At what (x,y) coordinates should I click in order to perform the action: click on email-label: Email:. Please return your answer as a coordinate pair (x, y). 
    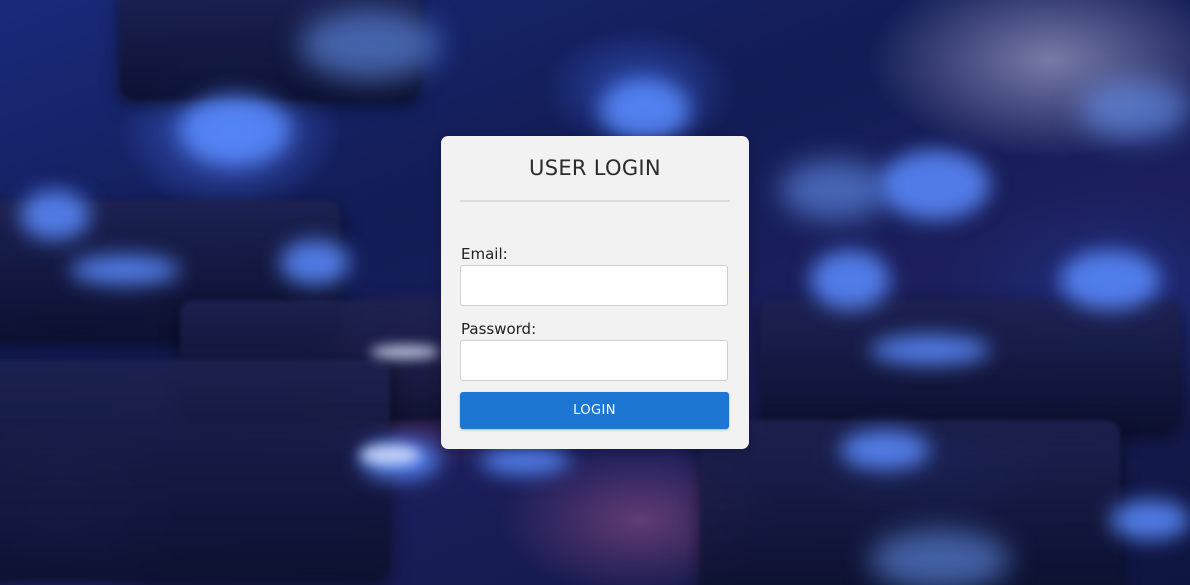
    Looking at the image, I should click on (484, 254).